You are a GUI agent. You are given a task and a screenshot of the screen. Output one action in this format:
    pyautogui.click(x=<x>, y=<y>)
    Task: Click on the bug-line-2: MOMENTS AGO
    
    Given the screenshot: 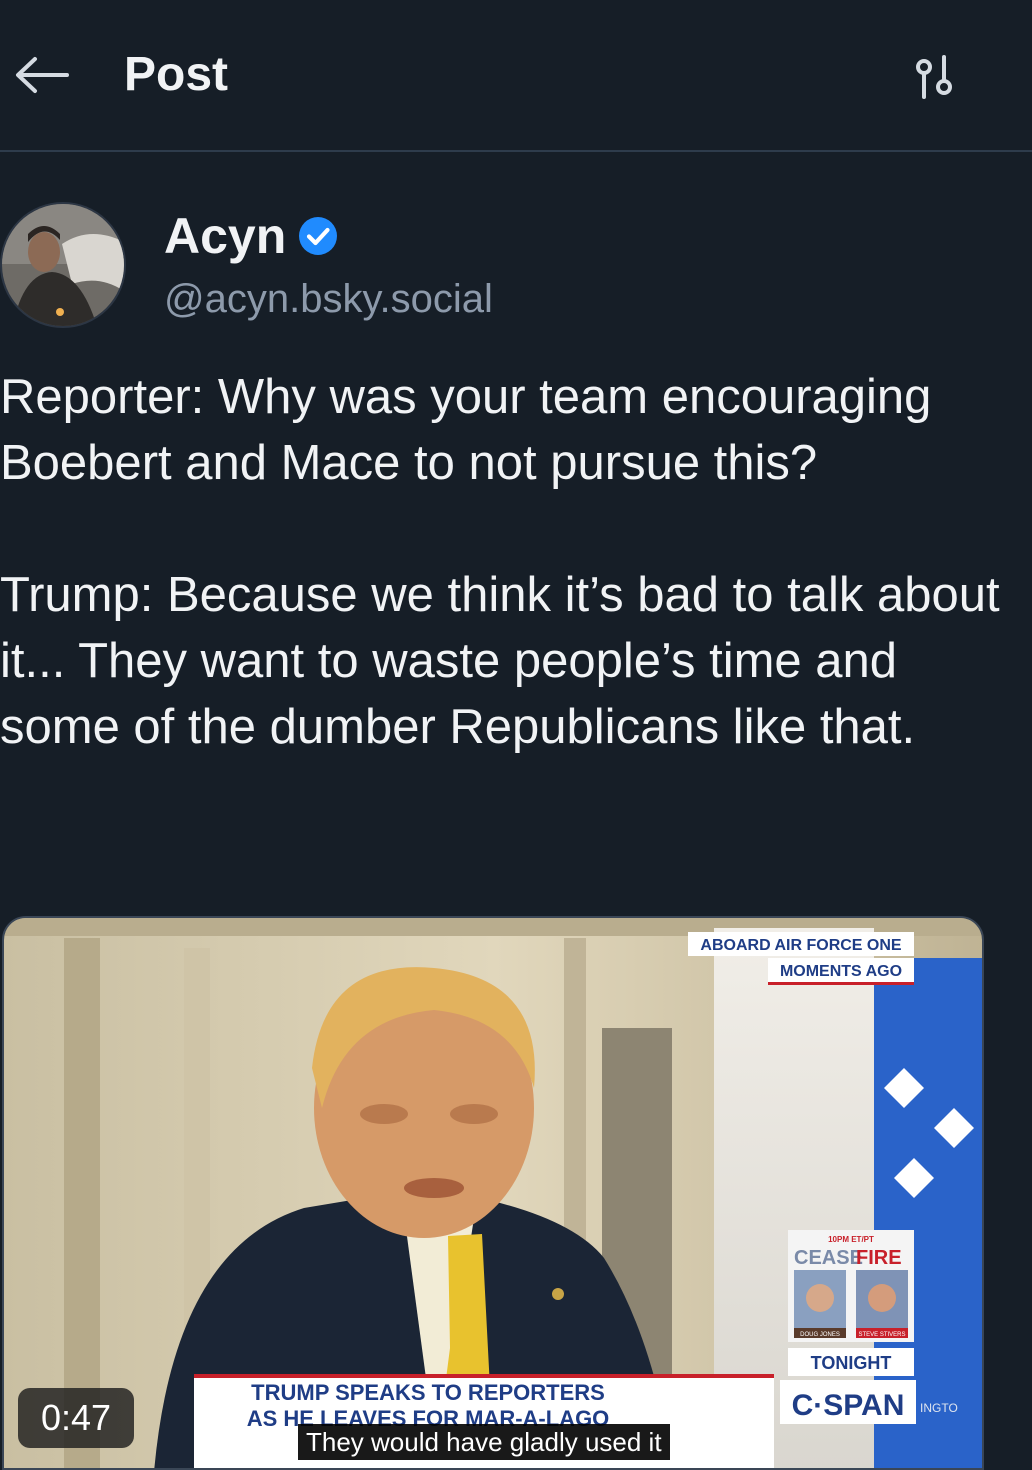 What is the action you would take?
    pyautogui.click(x=841, y=971)
    